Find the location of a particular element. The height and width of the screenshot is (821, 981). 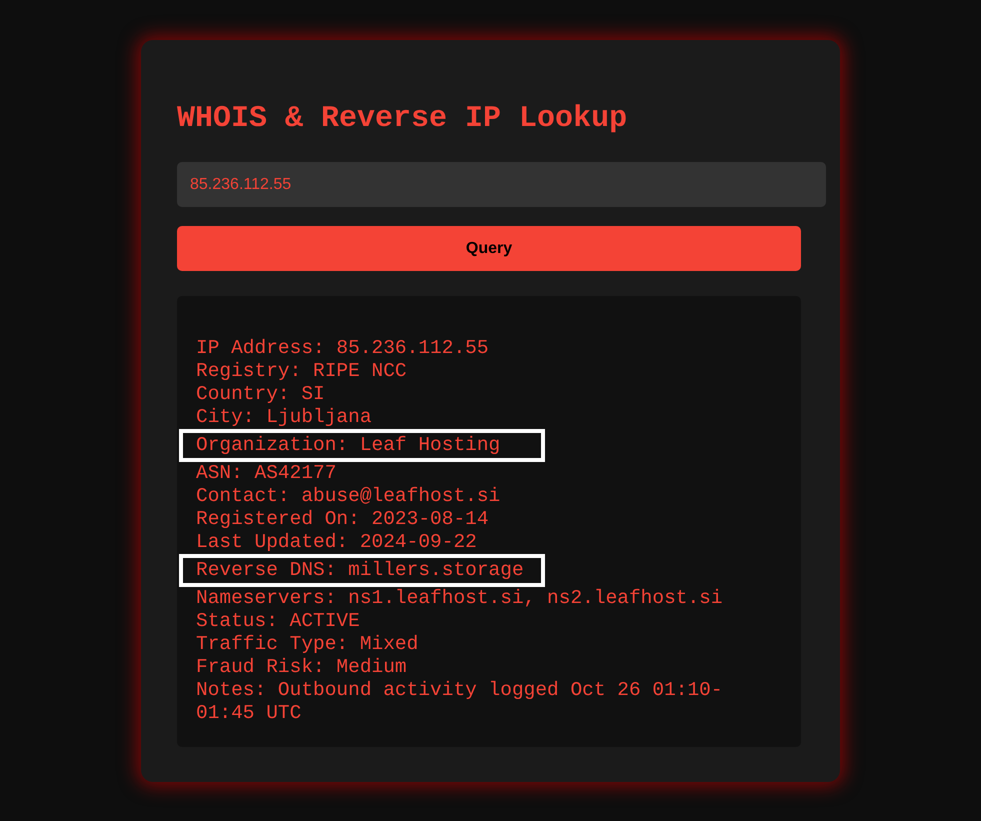

result-line: Fraud Risk: Medium is located at coordinates (302, 667).